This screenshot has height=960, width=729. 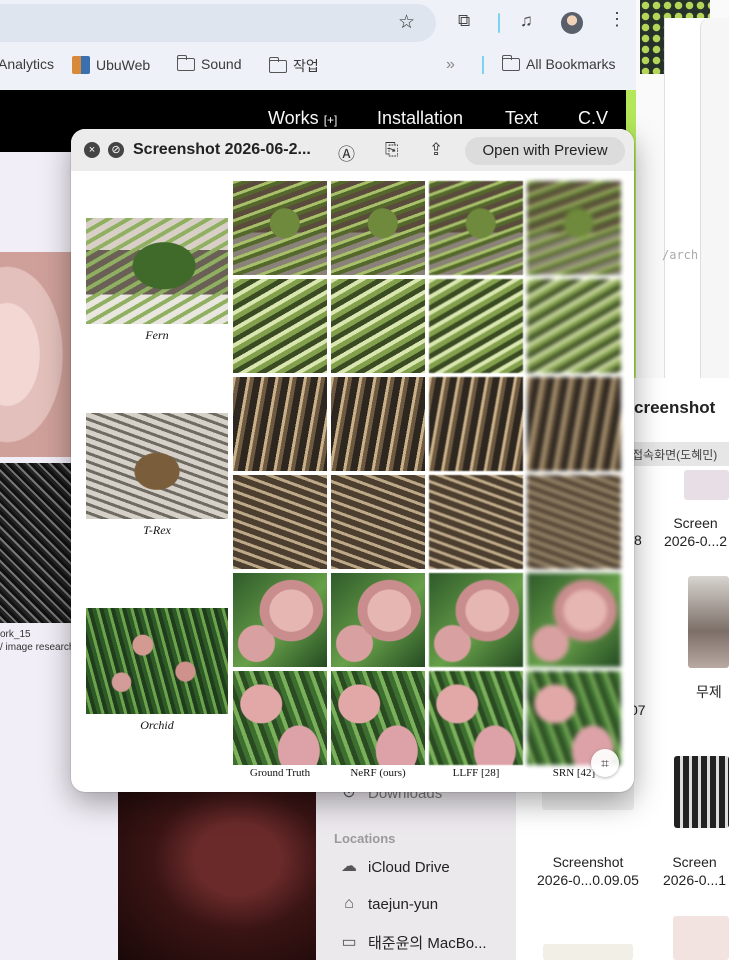 I want to click on all-bookmarks: All Bookmarks, so click(x=558, y=63).